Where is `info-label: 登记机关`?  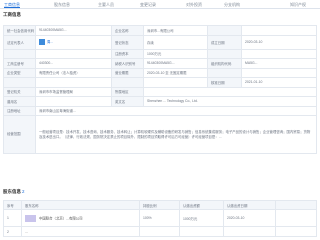 info-label: 登记机关 is located at coordinates (19, 91).